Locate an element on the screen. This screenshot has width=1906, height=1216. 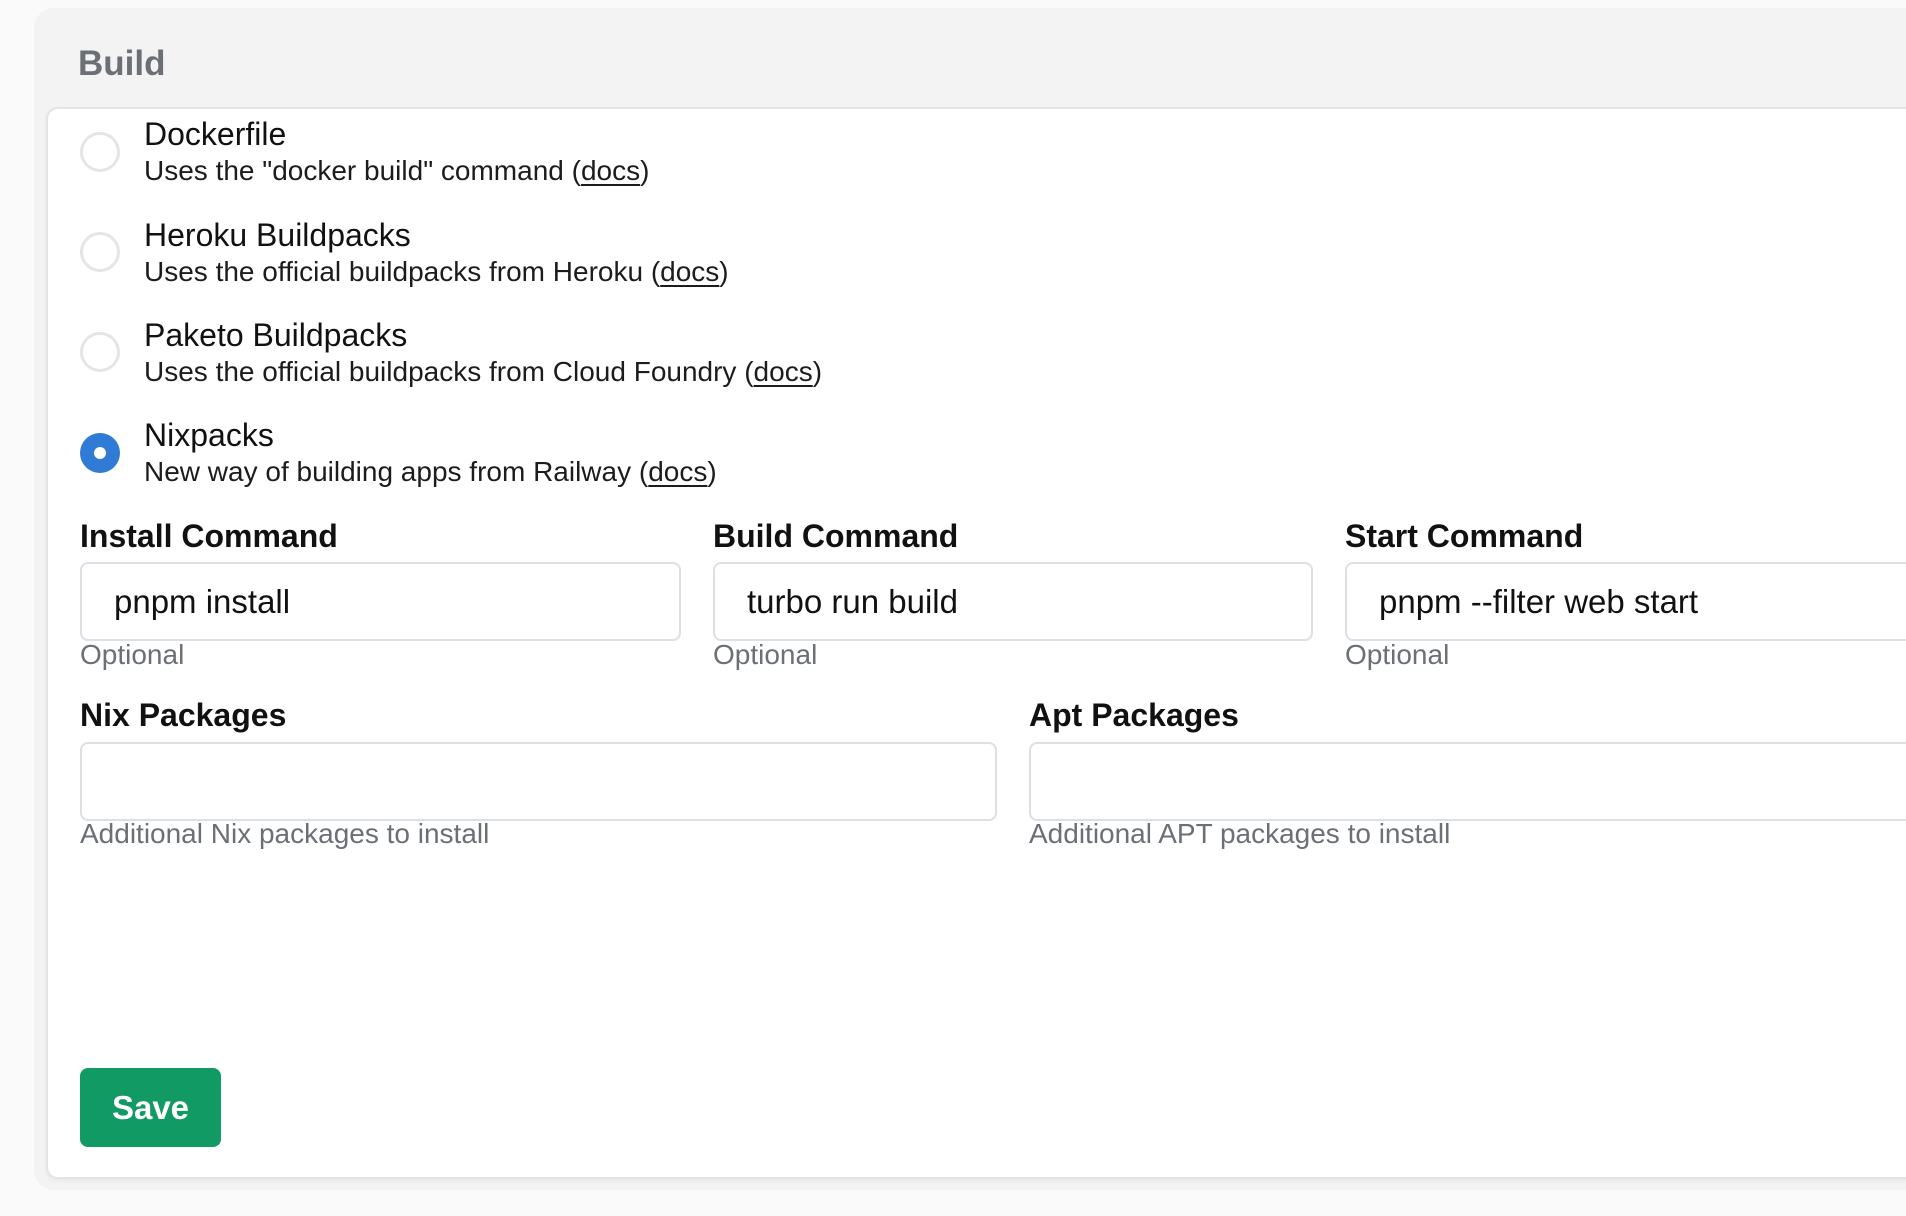
save-button: Save is located at coordinates (150, 1107).